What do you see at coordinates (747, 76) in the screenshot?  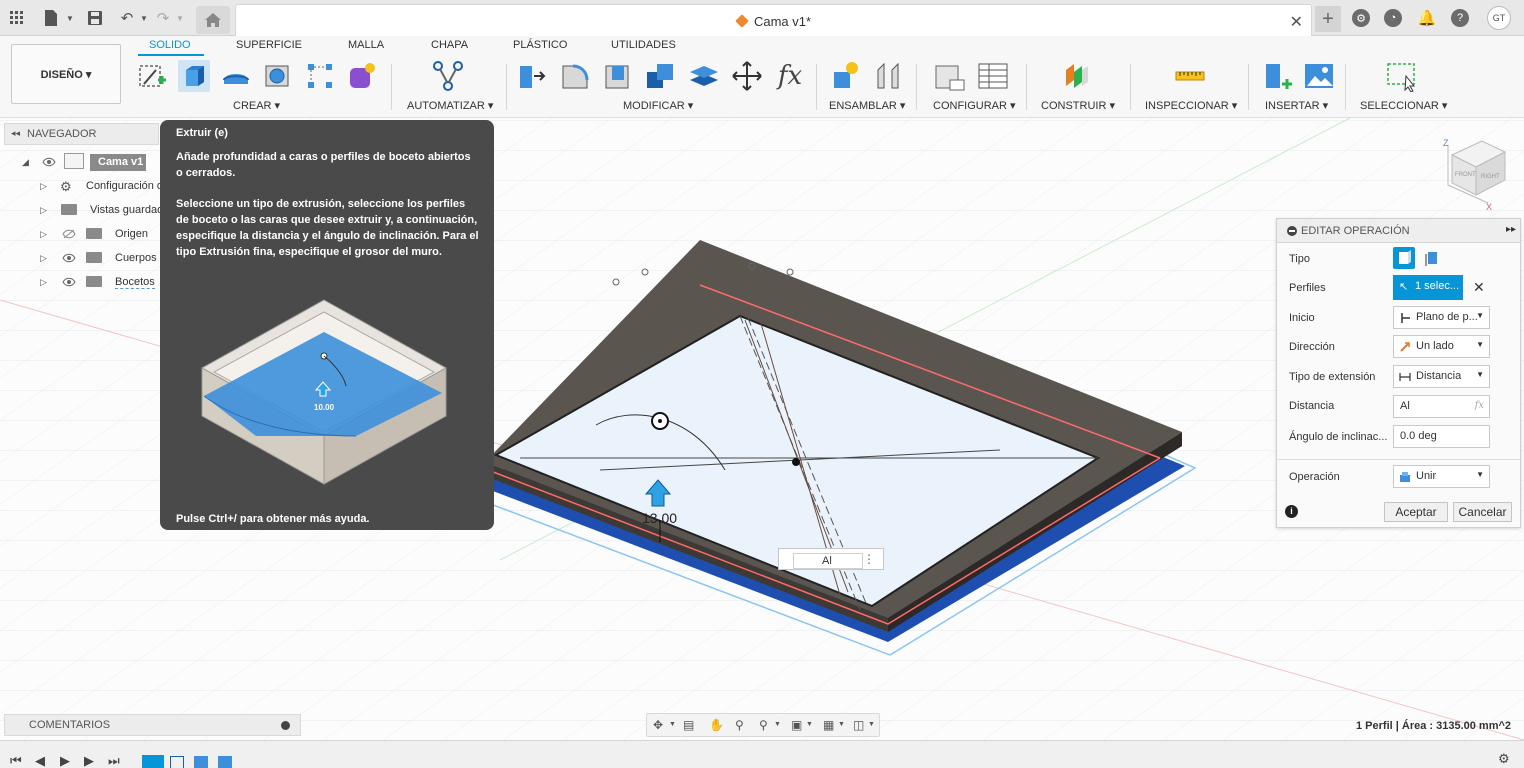 I see `move-copy-icon` at bounding box center [747, 76].